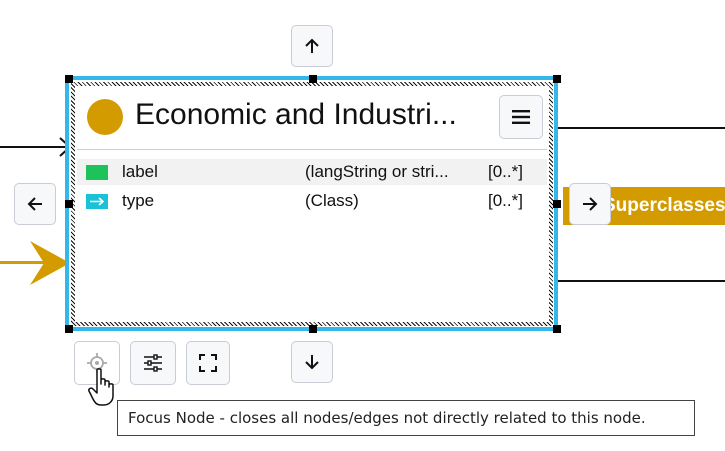 The image size is (725, 451). Describe the element at coordinates (140, 171) in the screenshot. I see `property-name: label` at that location.